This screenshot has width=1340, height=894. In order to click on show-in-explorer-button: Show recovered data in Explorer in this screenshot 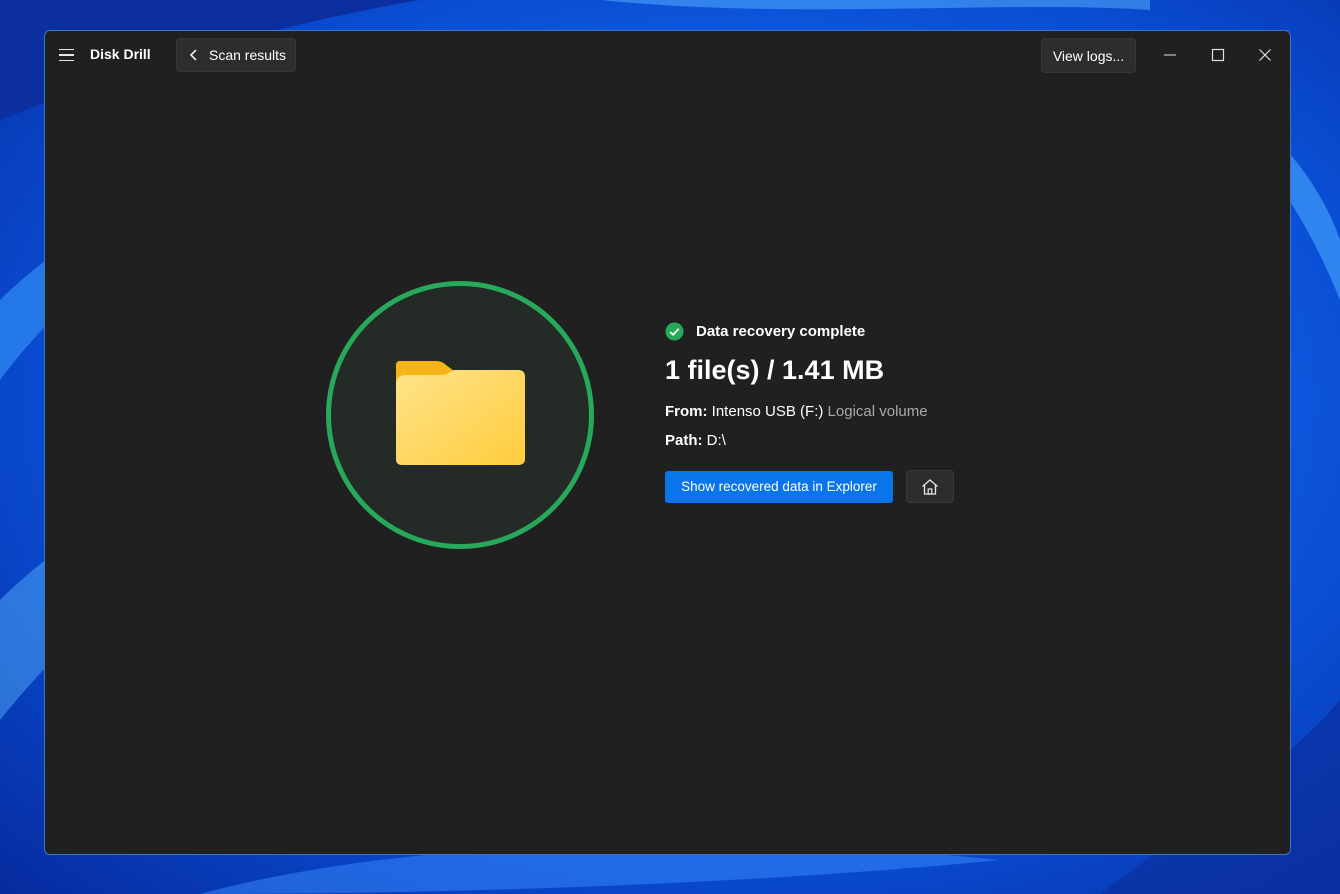, I will do `click(779, 486)`.